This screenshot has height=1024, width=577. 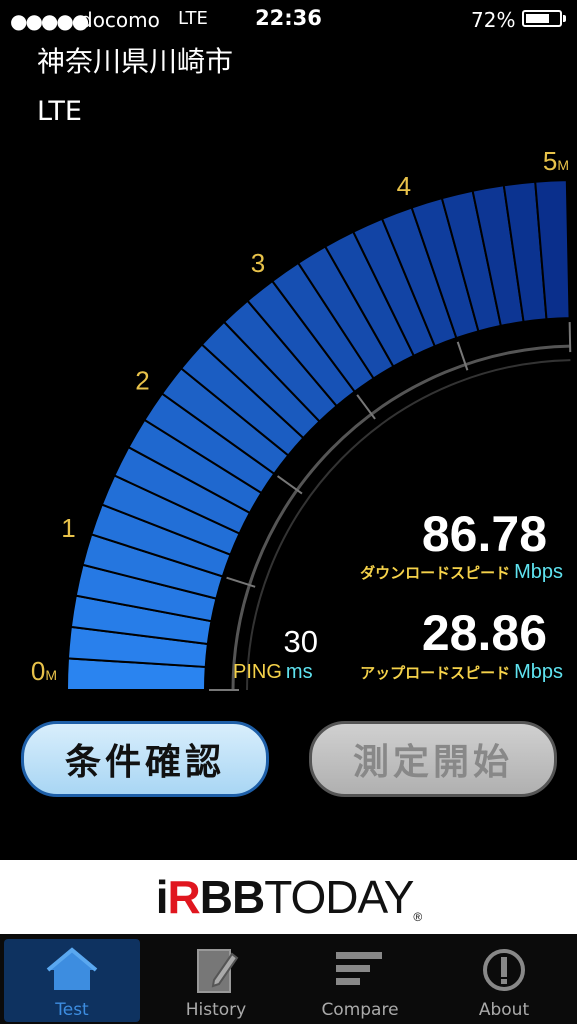 I want to click on download-label-text: ダウンロードスピード, so click(x=435, y=573).